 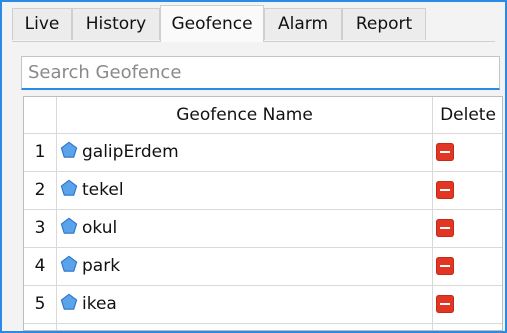 I want to click on tab-report: Report, so click(x=384, y=24).